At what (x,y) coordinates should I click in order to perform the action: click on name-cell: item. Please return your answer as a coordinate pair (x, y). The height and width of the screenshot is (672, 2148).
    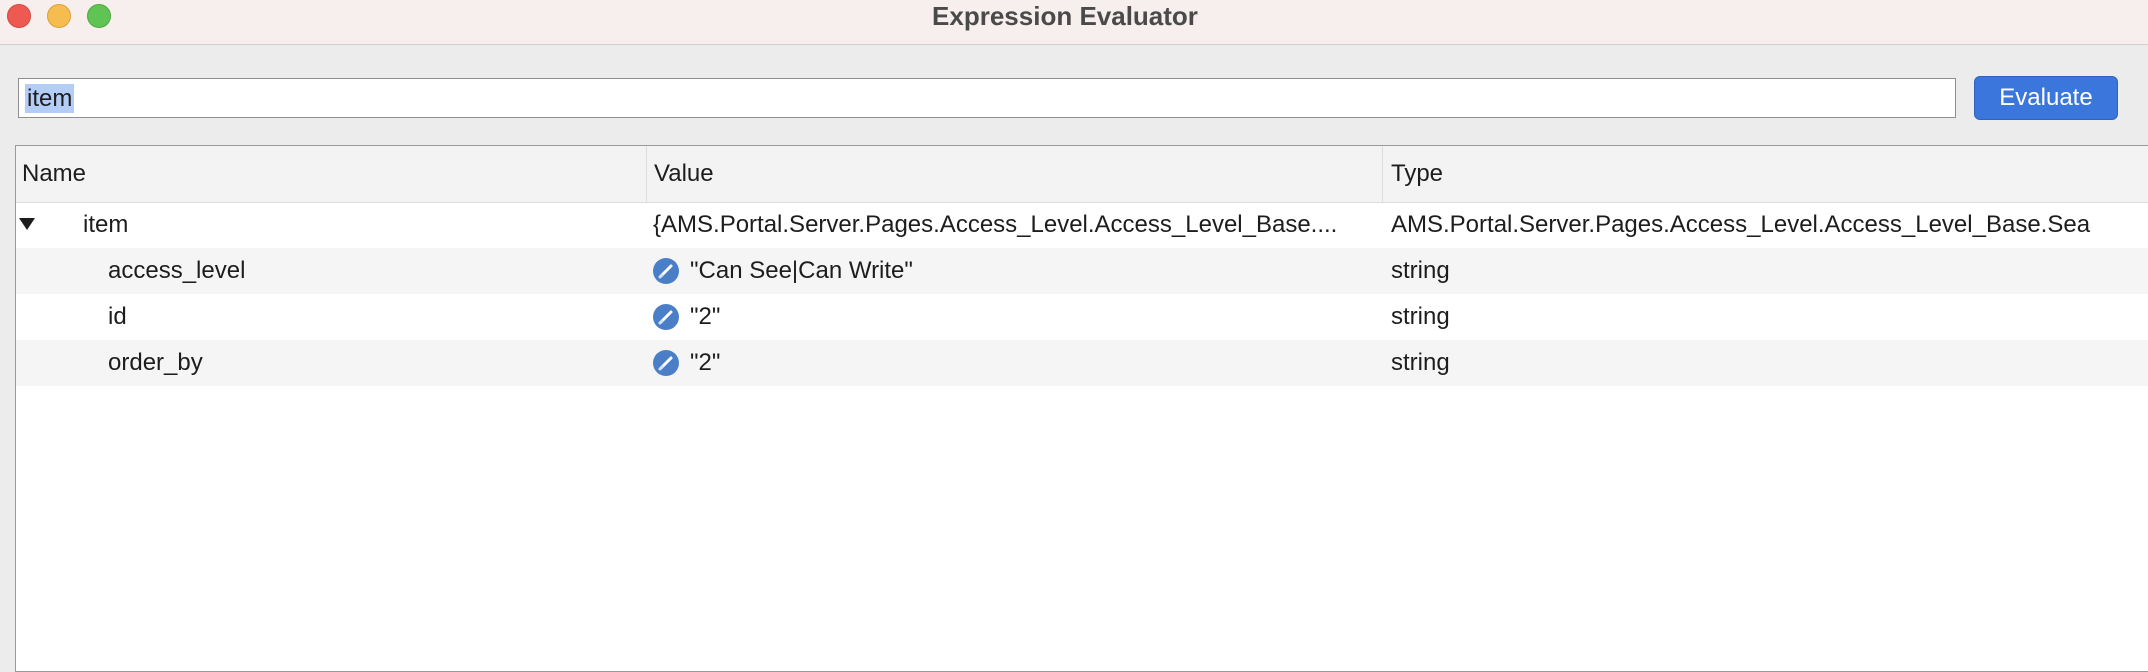
    Looking at the image, I should click on (331, 225).